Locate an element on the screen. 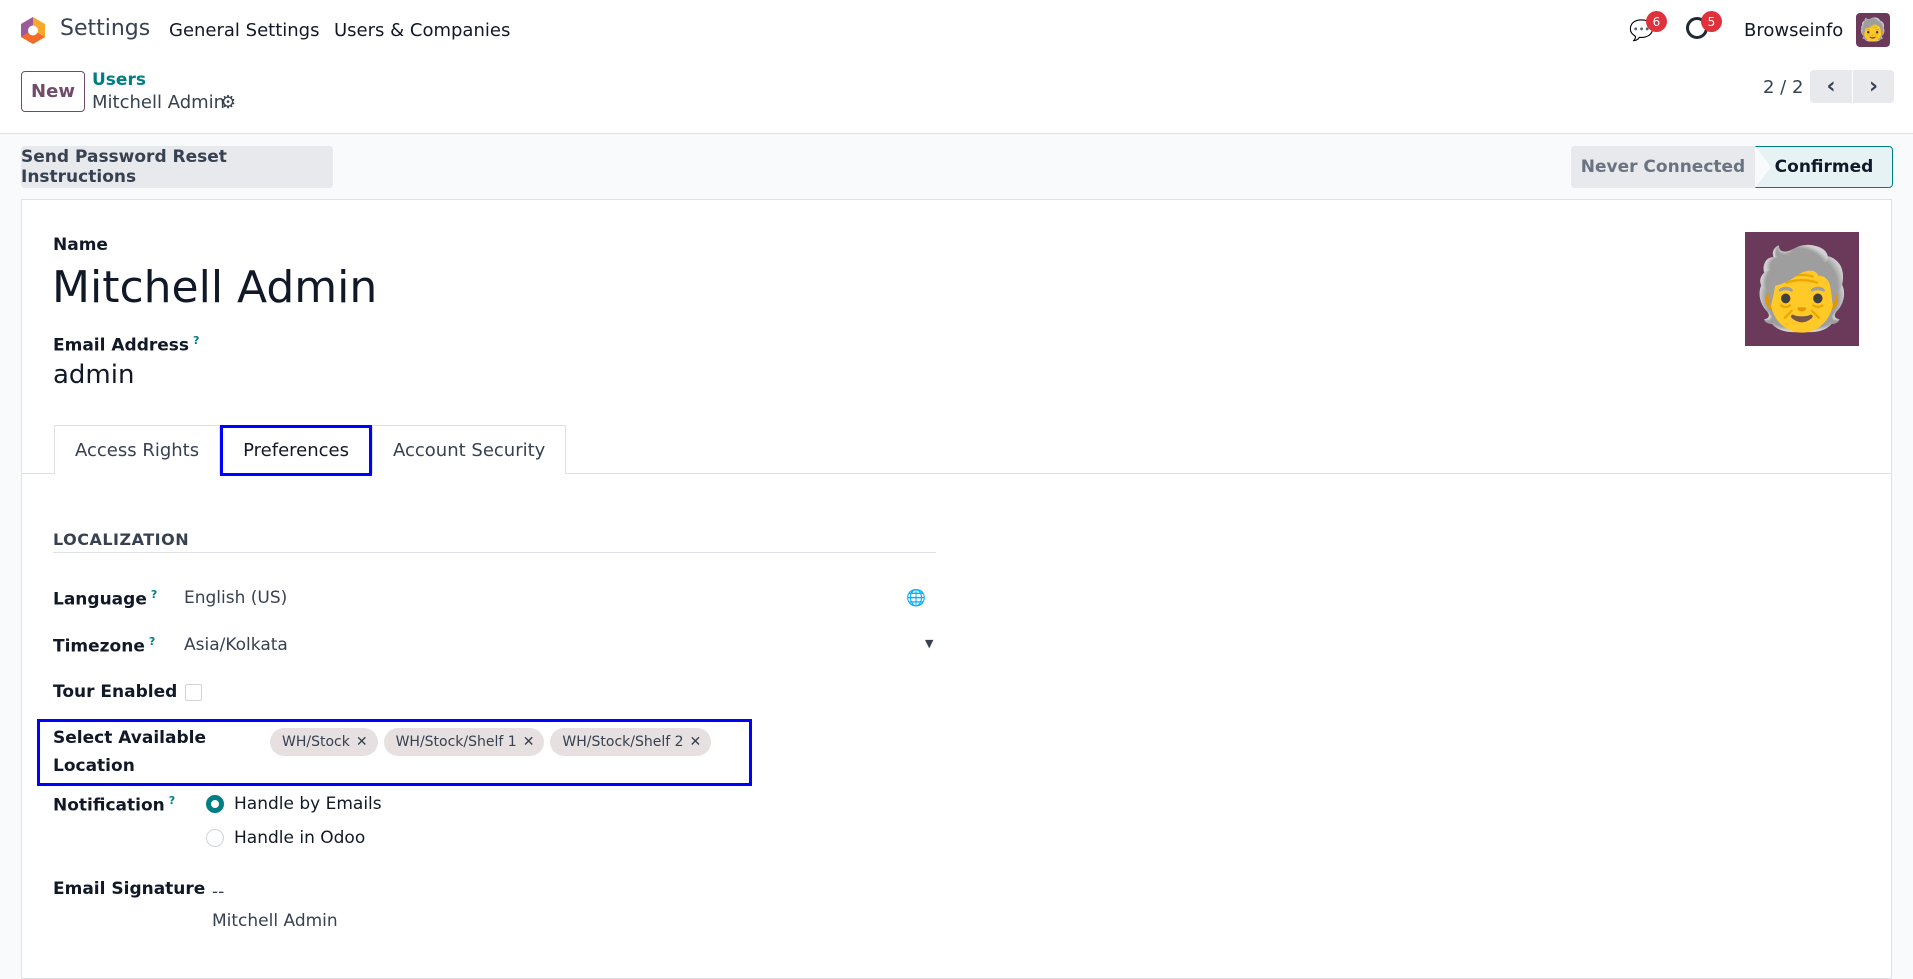  signature-line-1: -- is located at coordinates (218, 892).